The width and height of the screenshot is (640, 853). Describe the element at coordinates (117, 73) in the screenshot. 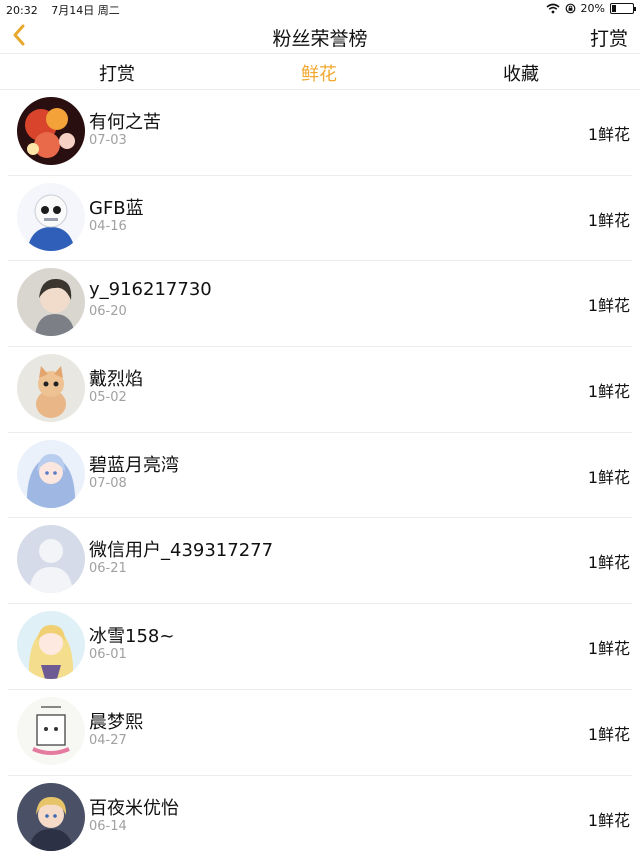

I see `tab-reward: 打赏` at that location.